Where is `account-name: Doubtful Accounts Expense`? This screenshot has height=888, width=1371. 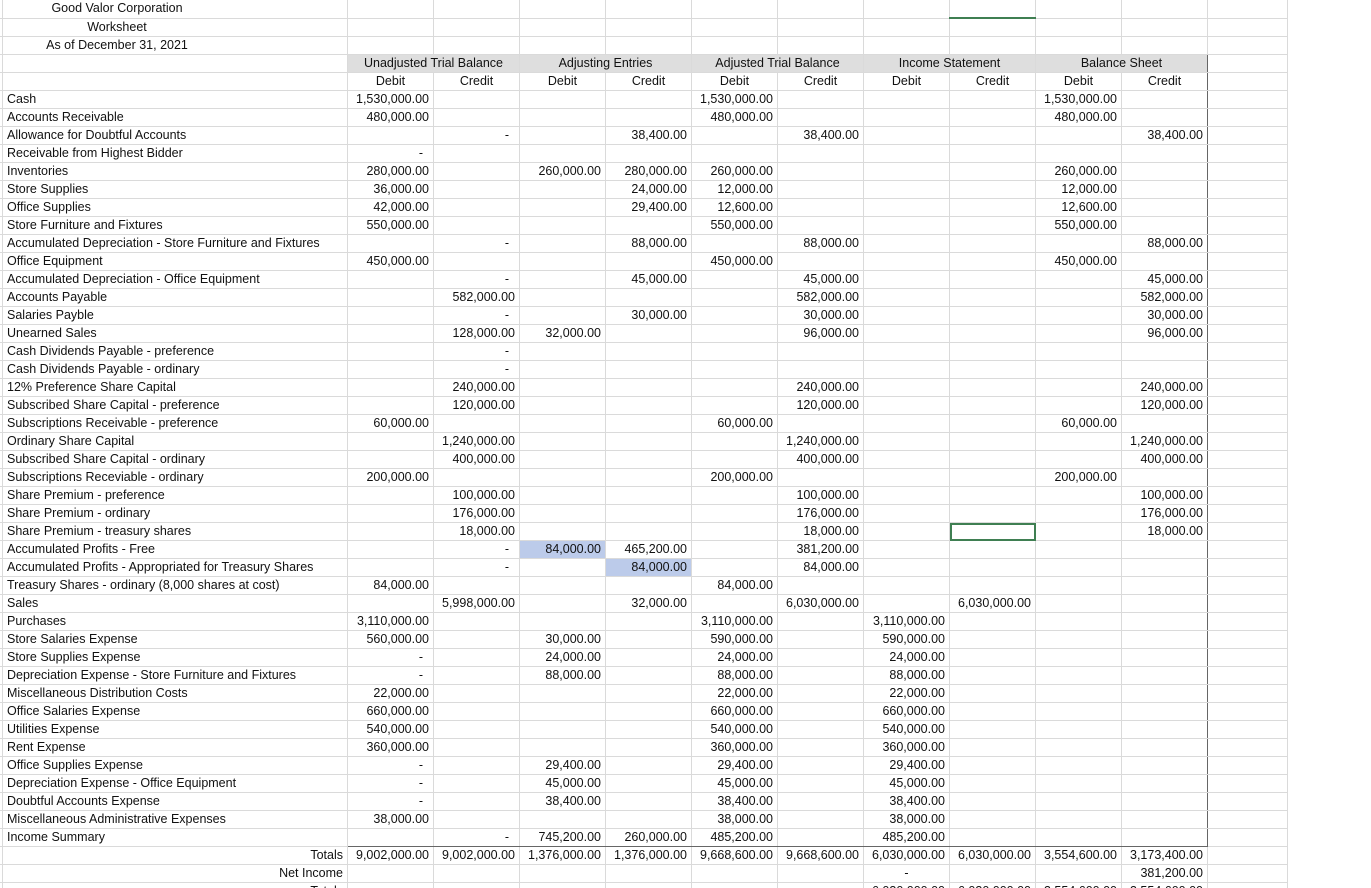
account-name: Doubtful Accounts Expense is located at coordinates (175, 801).